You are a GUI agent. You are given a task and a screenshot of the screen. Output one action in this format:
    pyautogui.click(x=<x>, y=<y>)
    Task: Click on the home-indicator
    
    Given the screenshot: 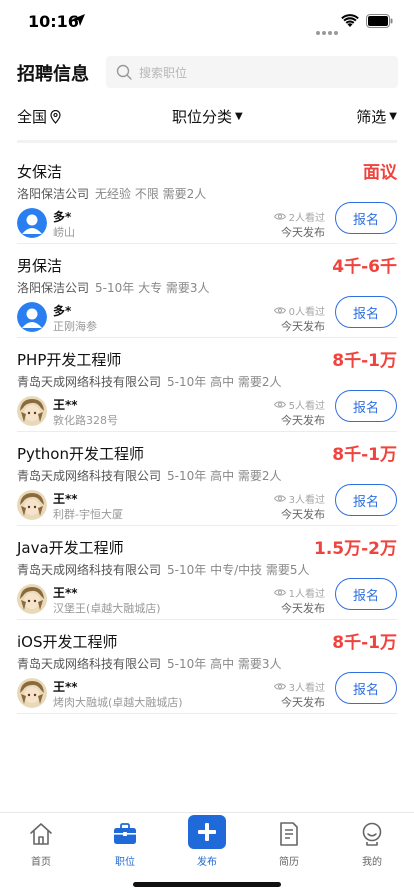 What is the action you would take?
    pyautogui.click(x=207, y=884)
    